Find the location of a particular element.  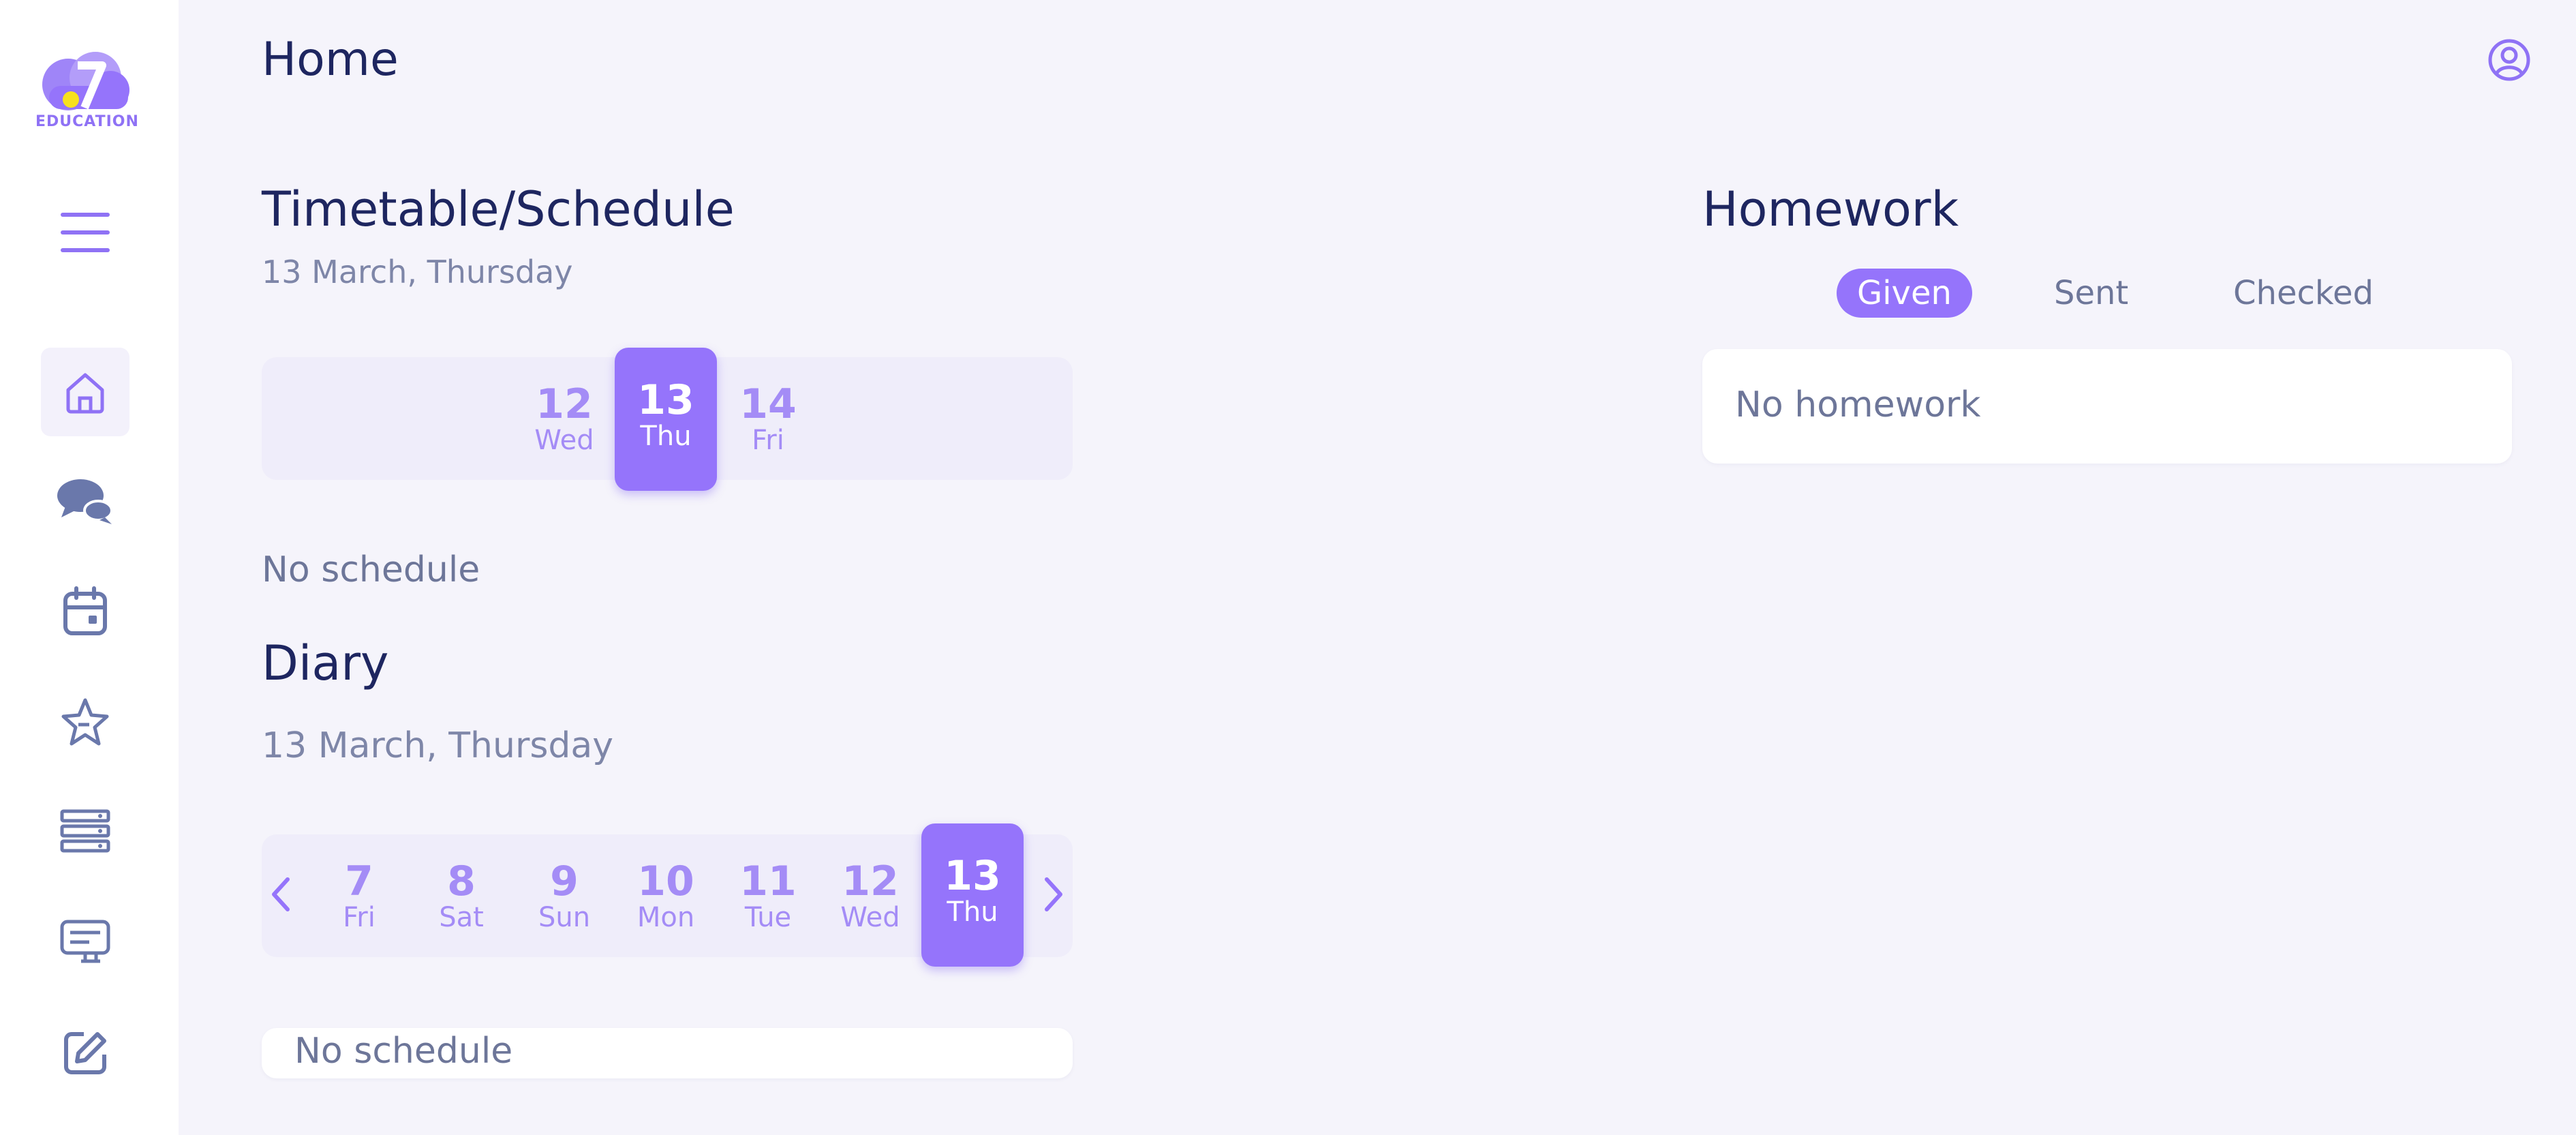

sidebar-item-achievements is located at coordinates (85, 722).